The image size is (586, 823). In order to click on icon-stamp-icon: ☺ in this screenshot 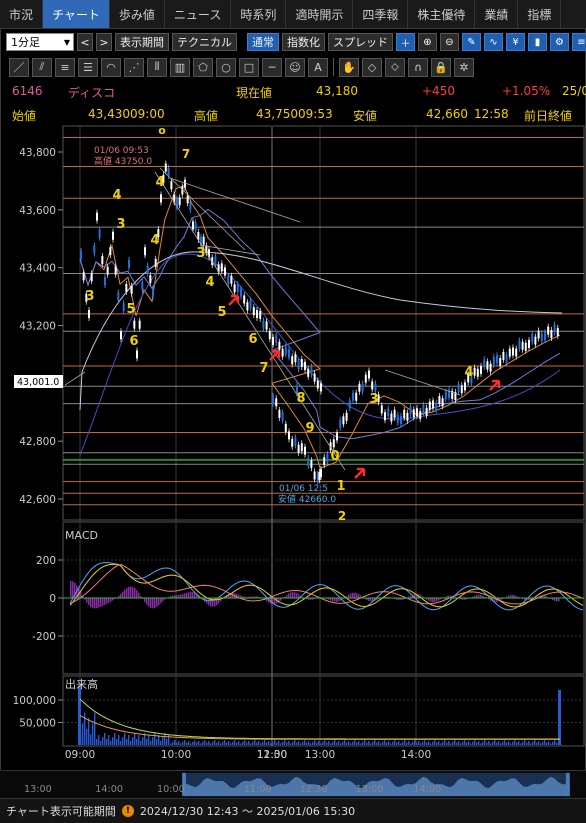, I will do `click(295, 67)`.